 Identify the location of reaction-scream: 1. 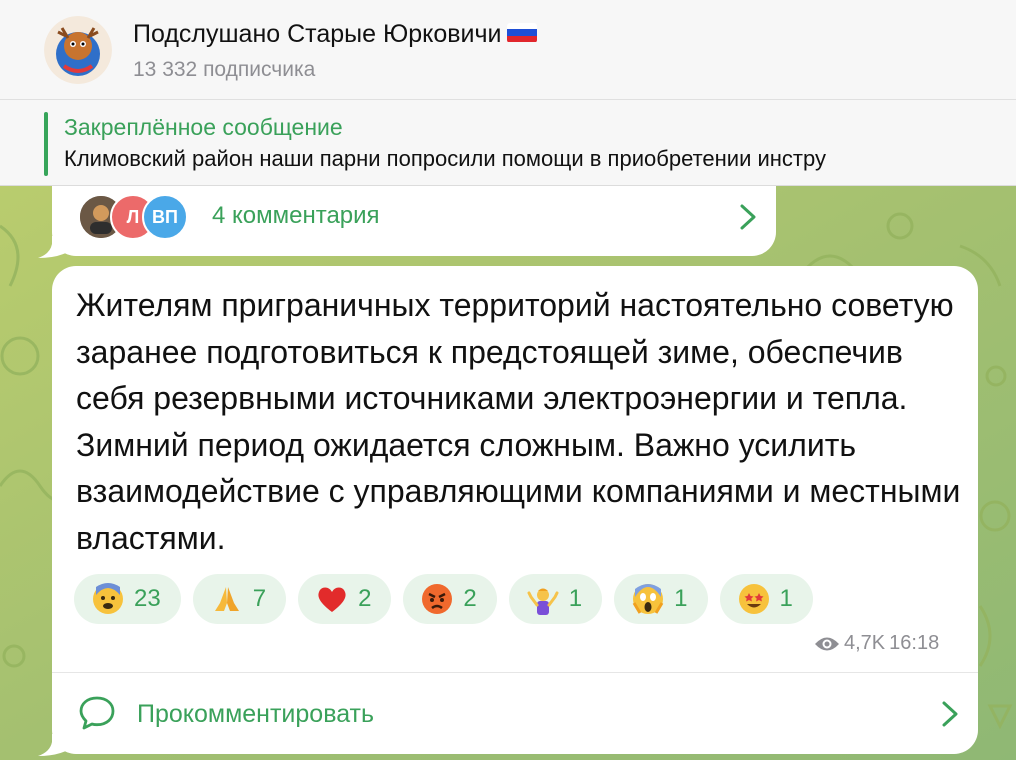
(661, 599).